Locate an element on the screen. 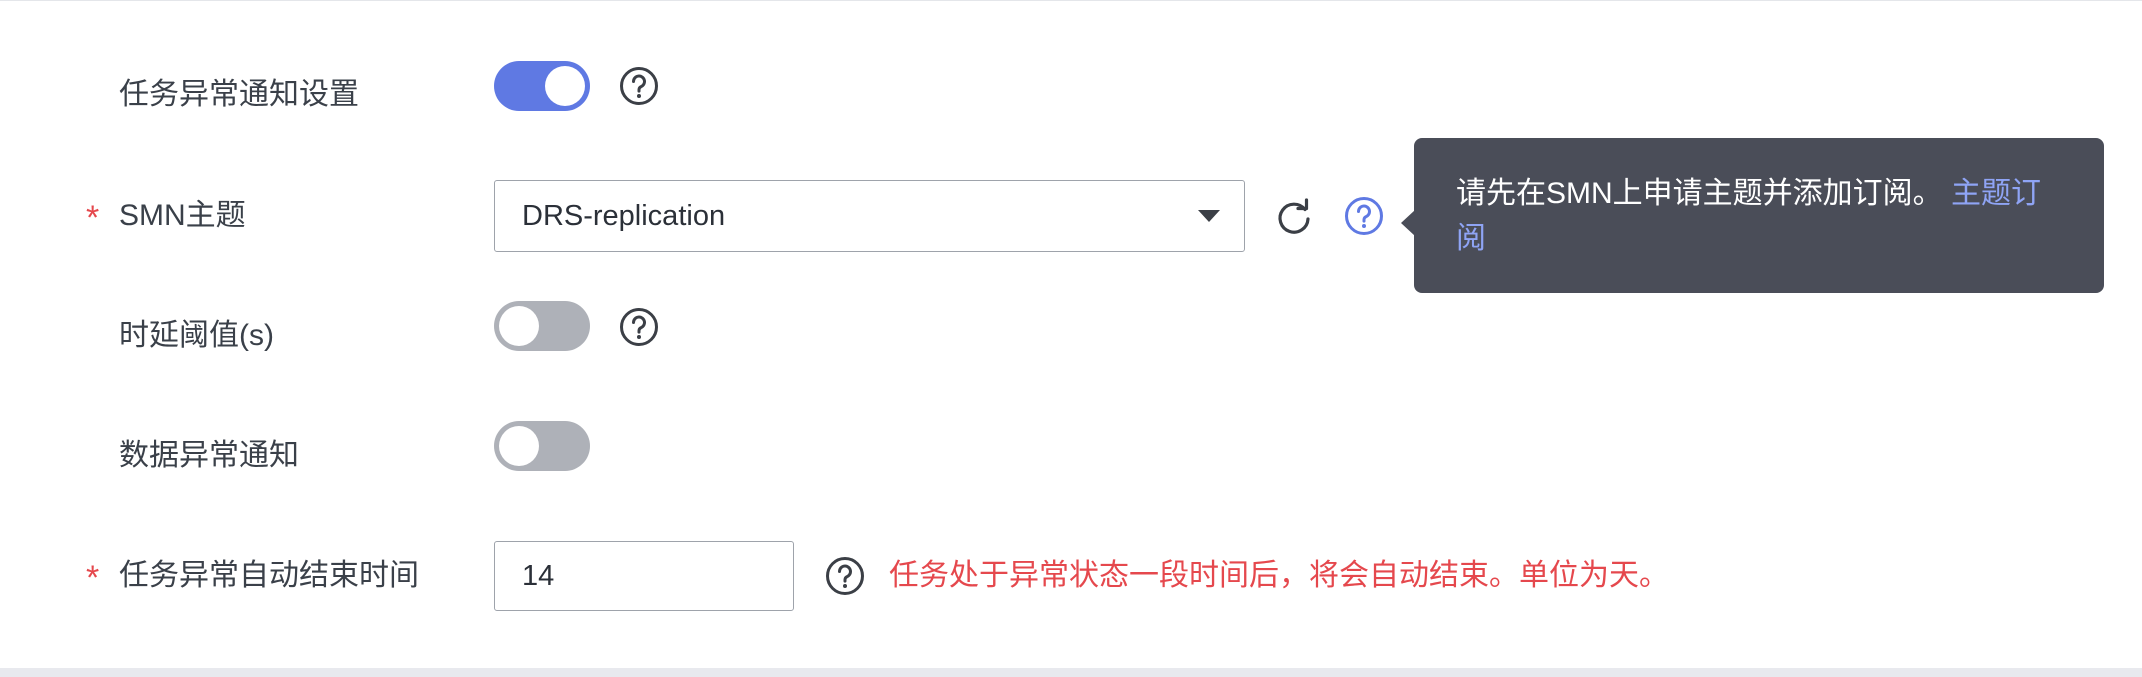 This screenshot has height=677, width=2142. tooltip-text: 请先在SMN上申请主题并添加订阅。 is located at coordinates (1699, 193).